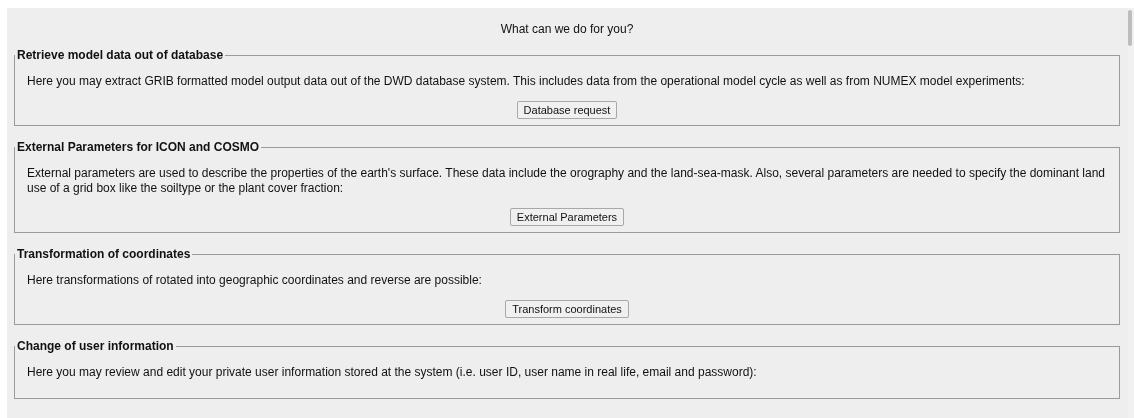 The height and width of the screenshot is (418, 1134). I want to click on section-description: External parameters are used to describe the properties of the earth's surface. These data include the orography and the land-sea-mask. Also, several parameters are needed to specify the dominant land use of a grid box like the soiltype or the plant cover fraction:, so click(567, 181).